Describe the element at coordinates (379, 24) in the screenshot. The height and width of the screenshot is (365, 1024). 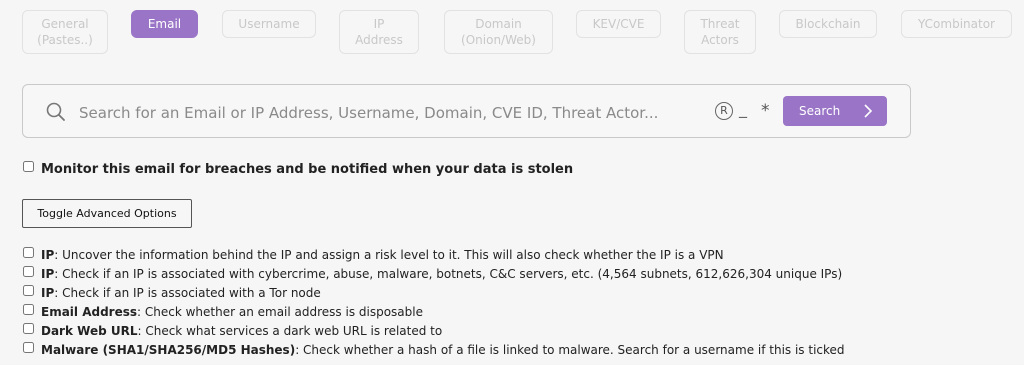
I see `tab-label-line1: IP` at that location.